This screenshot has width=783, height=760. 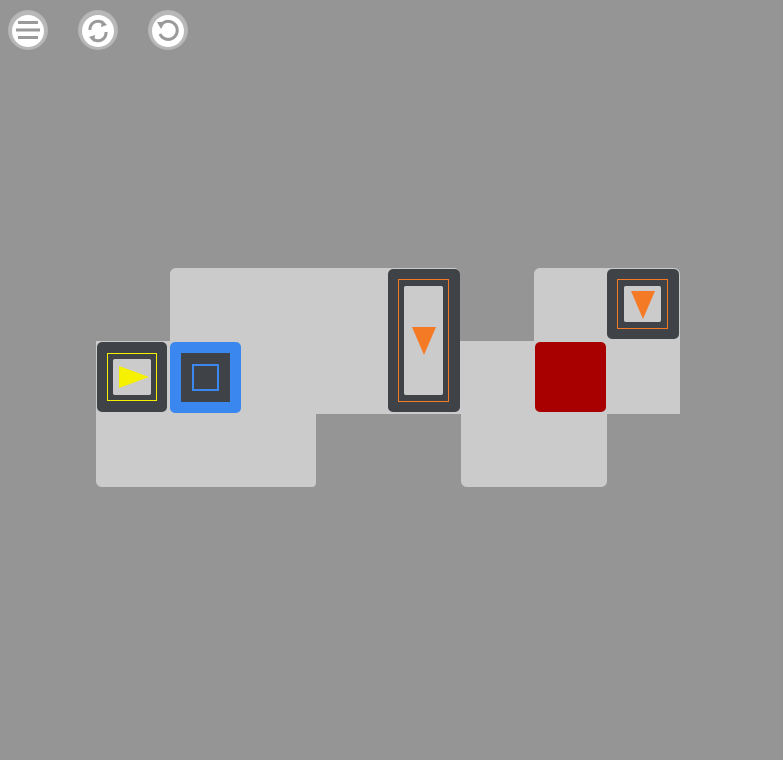 I want to click on square-outline-icon, so click(x=205, y=377).